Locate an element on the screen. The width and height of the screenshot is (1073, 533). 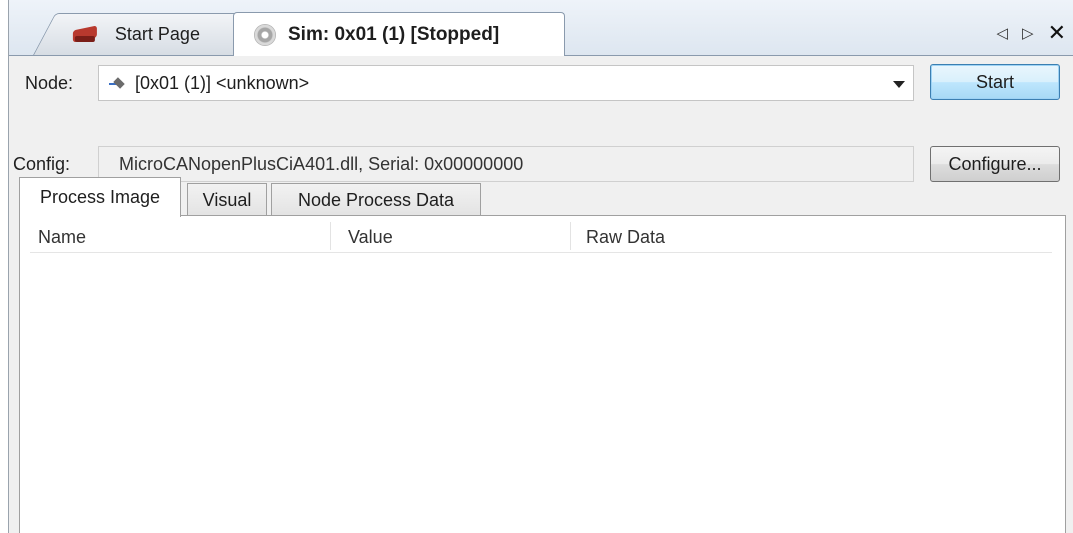
gear-icon is located at coordinates (265, 34).